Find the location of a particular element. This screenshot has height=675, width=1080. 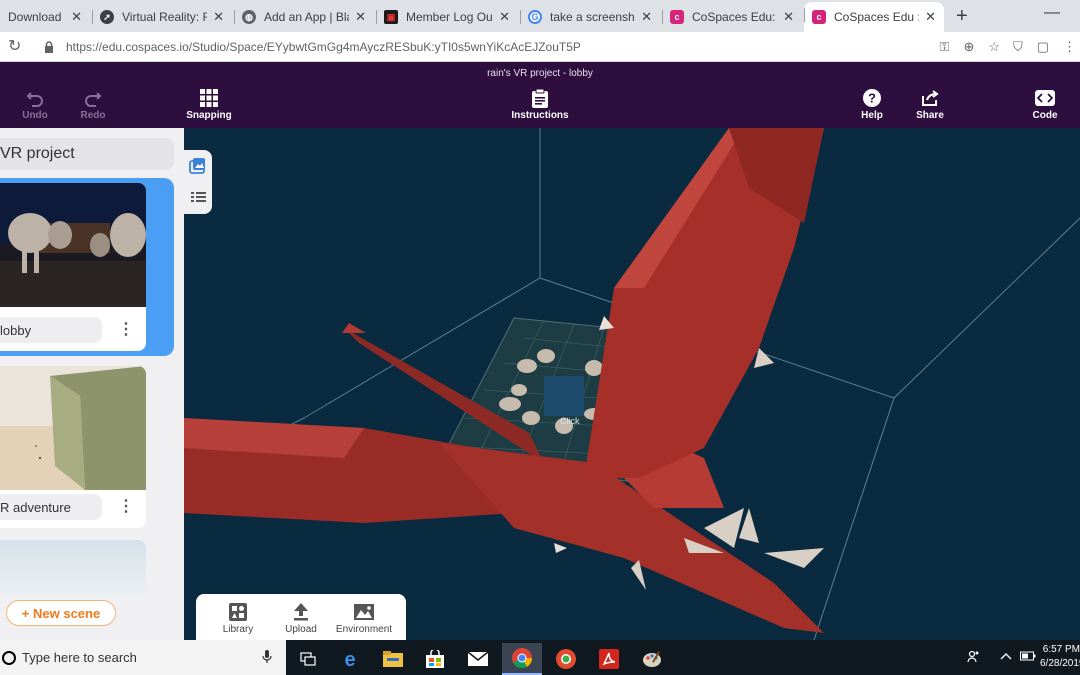

tab-title: take a screenshot is located at coordinates (592, 17).